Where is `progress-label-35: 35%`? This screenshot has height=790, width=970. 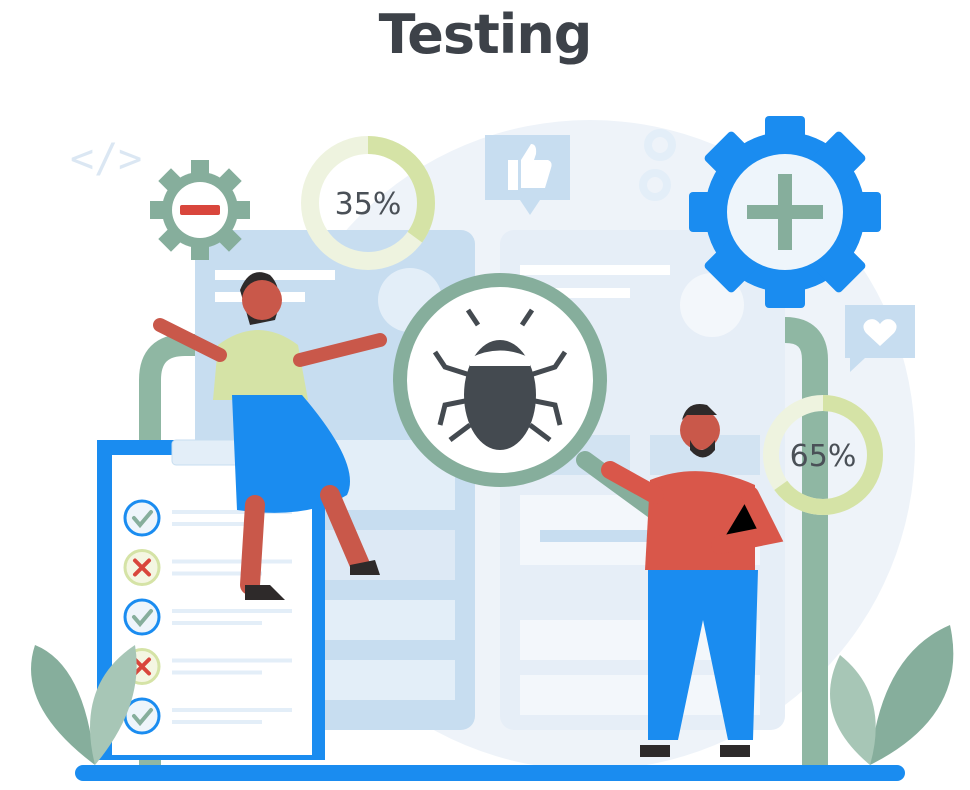 progress-label-35: 35% is located at coordinates (368, 204).